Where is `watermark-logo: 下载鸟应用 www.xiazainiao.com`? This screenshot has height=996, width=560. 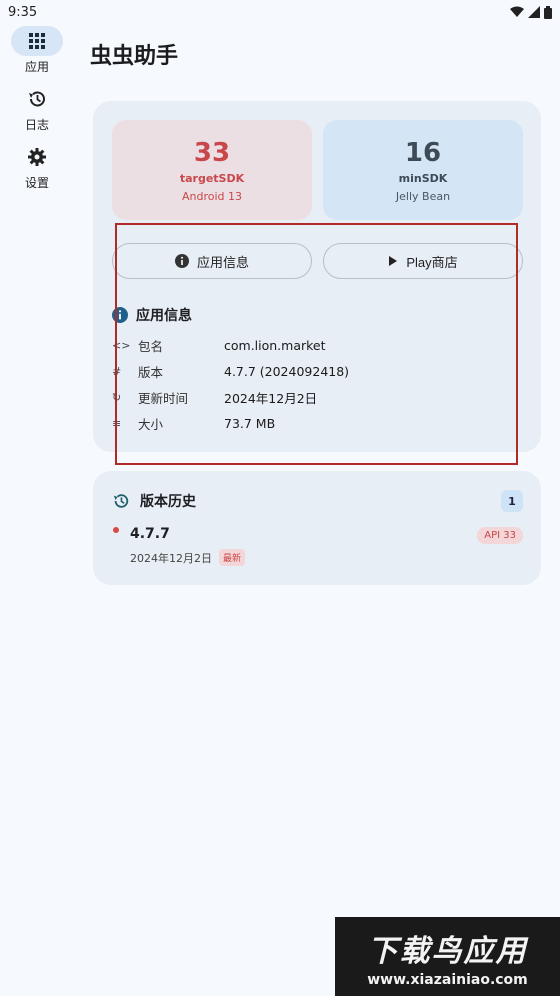 watermark-logo: 下载鸟应用 www.xiazainiao.com is located at coordinates (447, 956).